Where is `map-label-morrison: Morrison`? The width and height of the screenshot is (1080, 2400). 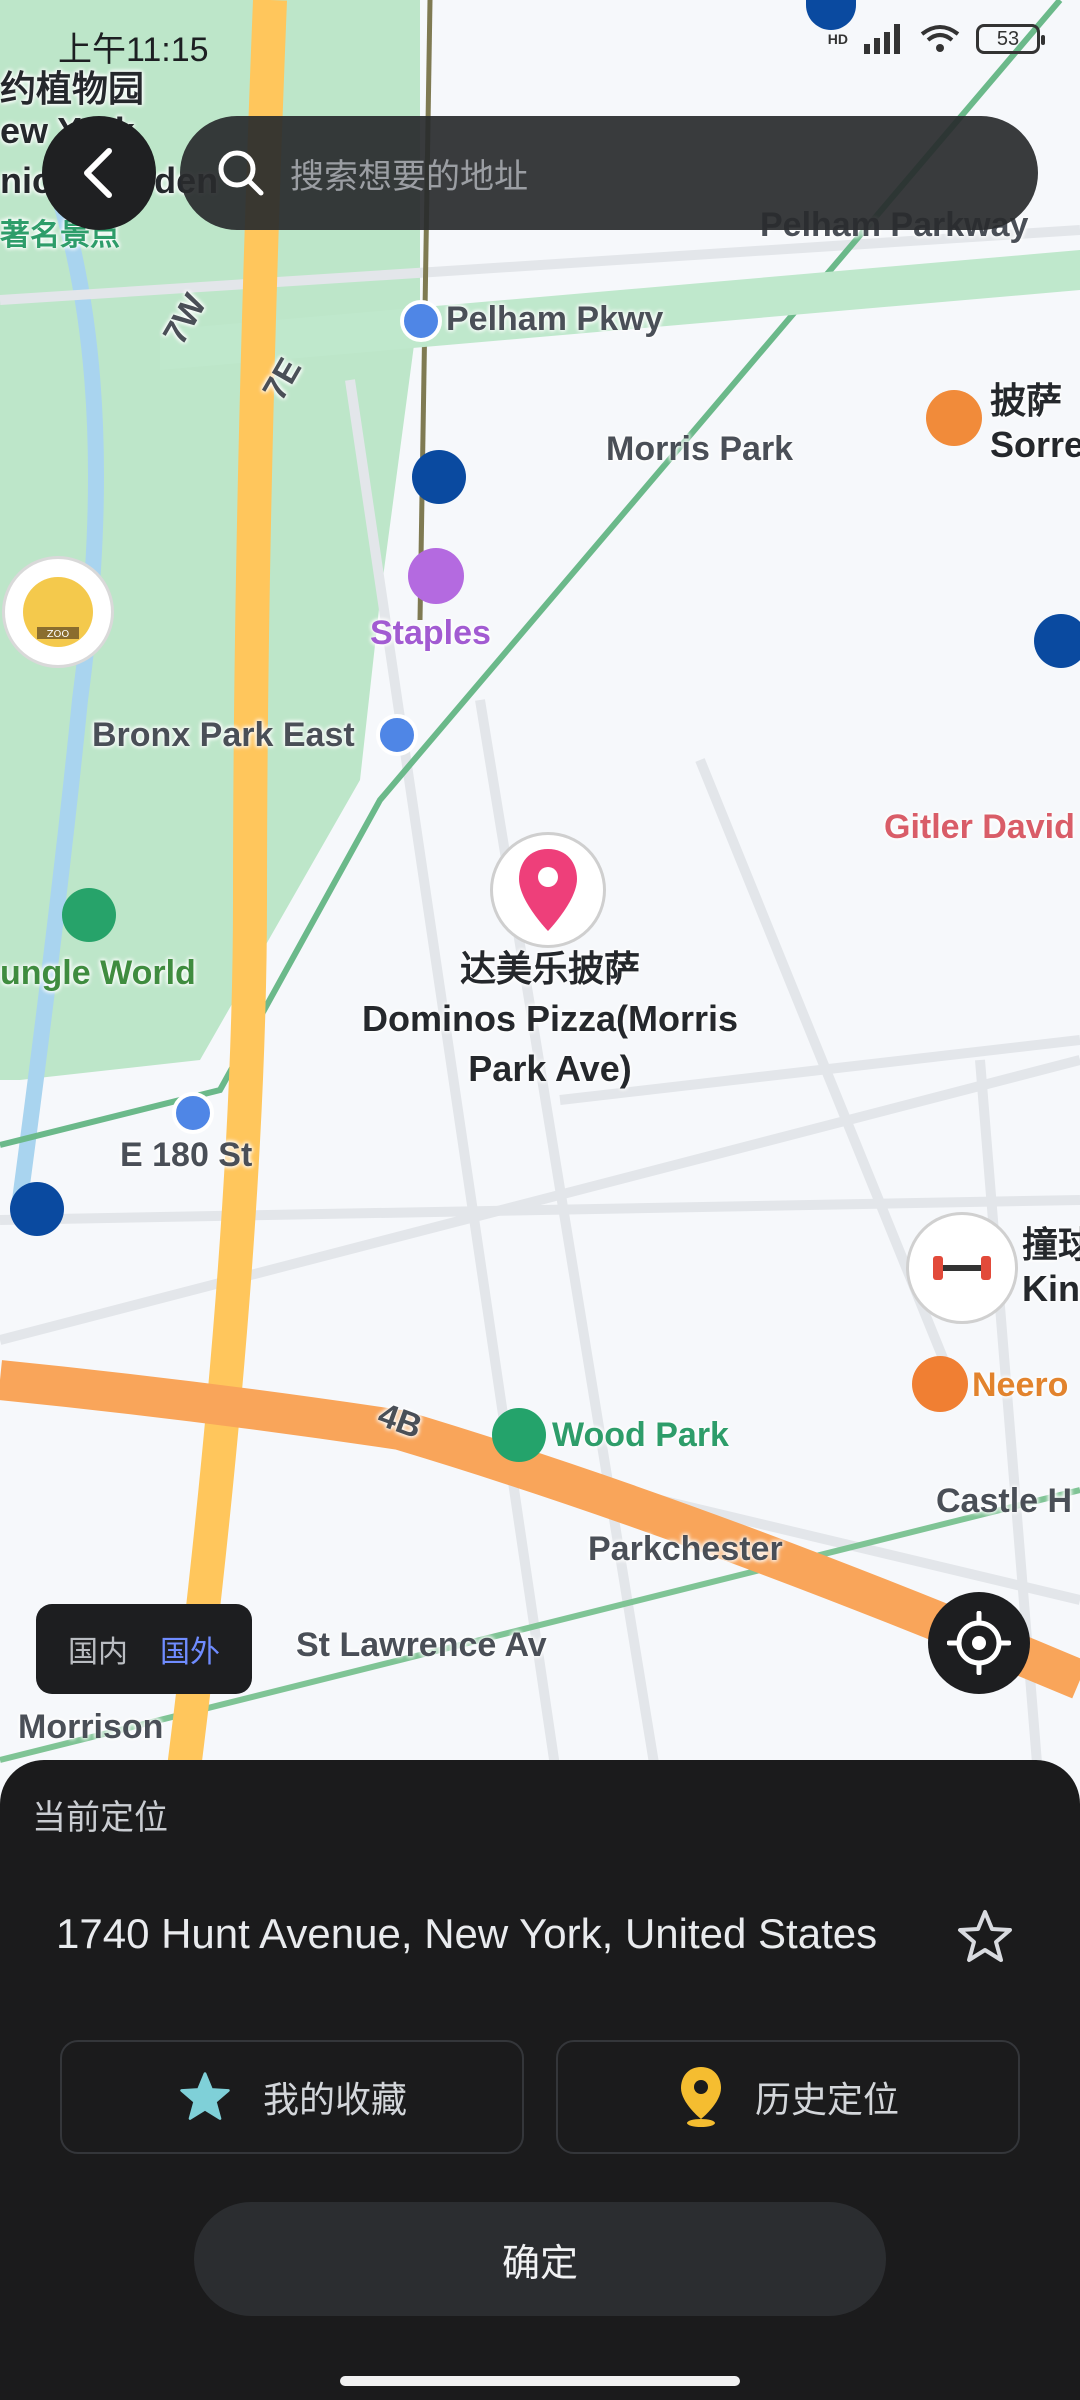
map-label-morrison: Morrison is located at coordinates (91, 1727).